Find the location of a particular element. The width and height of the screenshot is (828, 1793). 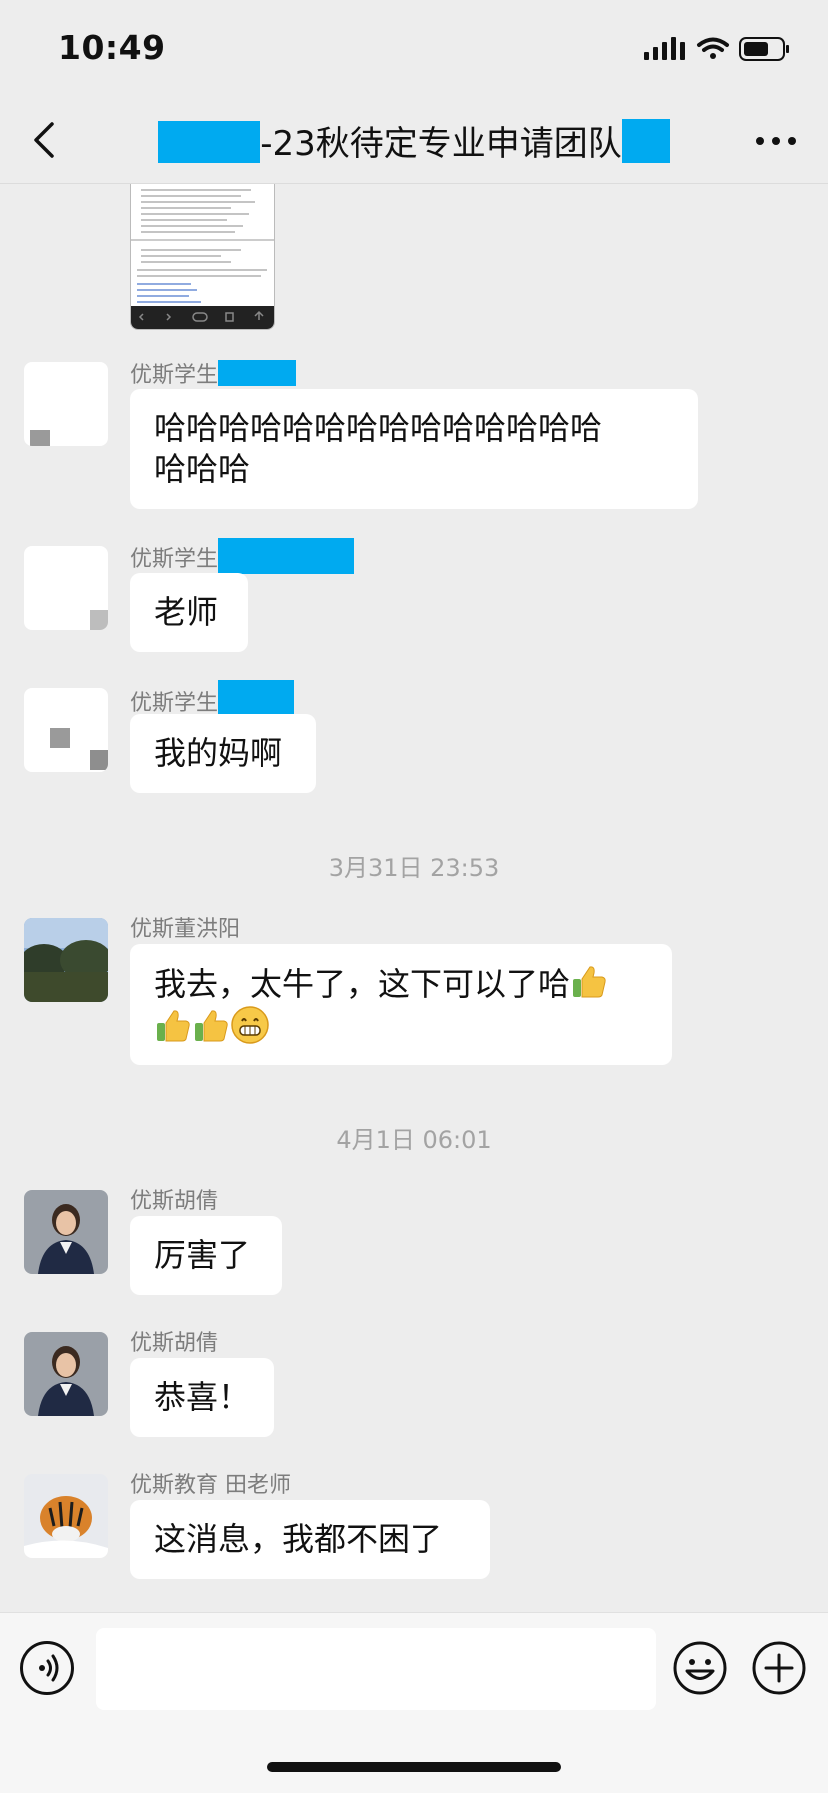

wifi-icon is located at coordinates (713, 48).